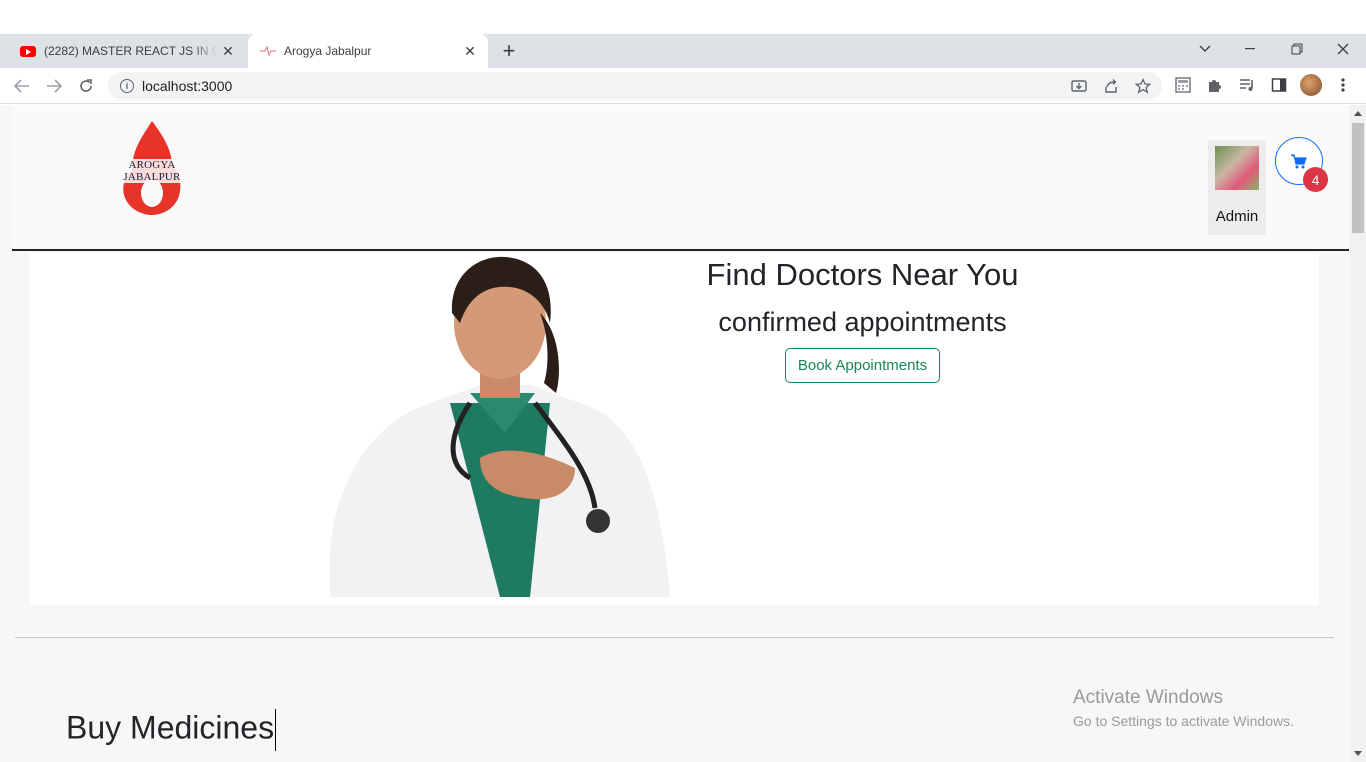  I want to click on scrollbar-thumb, so click(1358, 178).